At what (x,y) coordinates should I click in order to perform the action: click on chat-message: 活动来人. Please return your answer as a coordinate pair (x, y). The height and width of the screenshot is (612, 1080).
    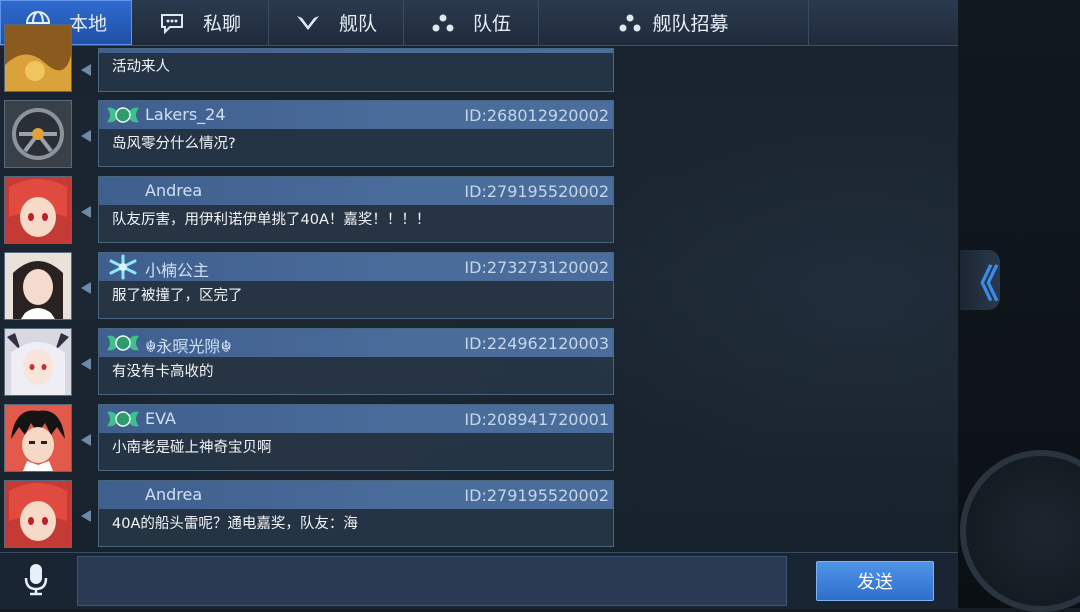
    Looking at the image, I should click on (310, 58).